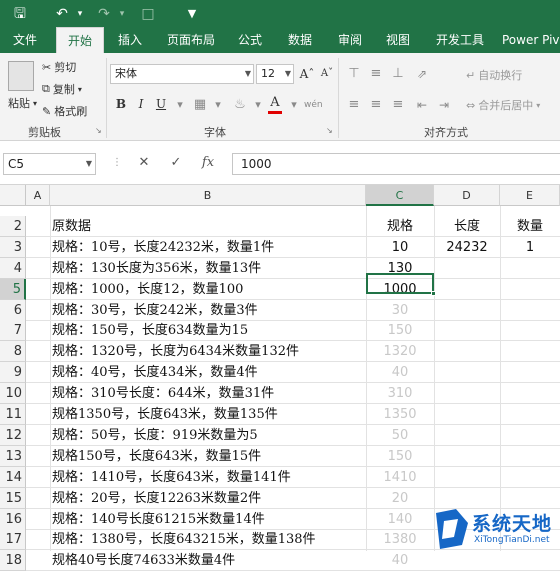 The width and height of the screenshot is (560, 571). Describe the element at coordinates (354, 105) in the screenshot. I see `align-left-icon: ≡` at that location.